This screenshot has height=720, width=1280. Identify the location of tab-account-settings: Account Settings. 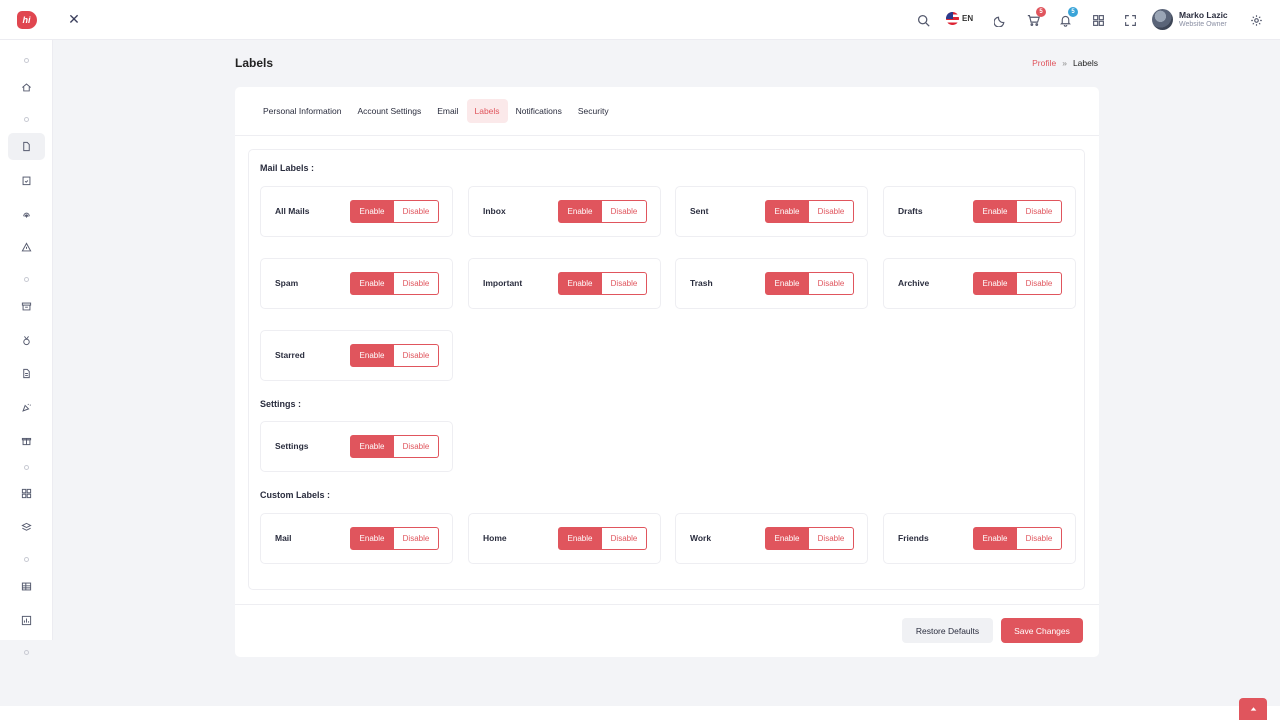
(389, 111).